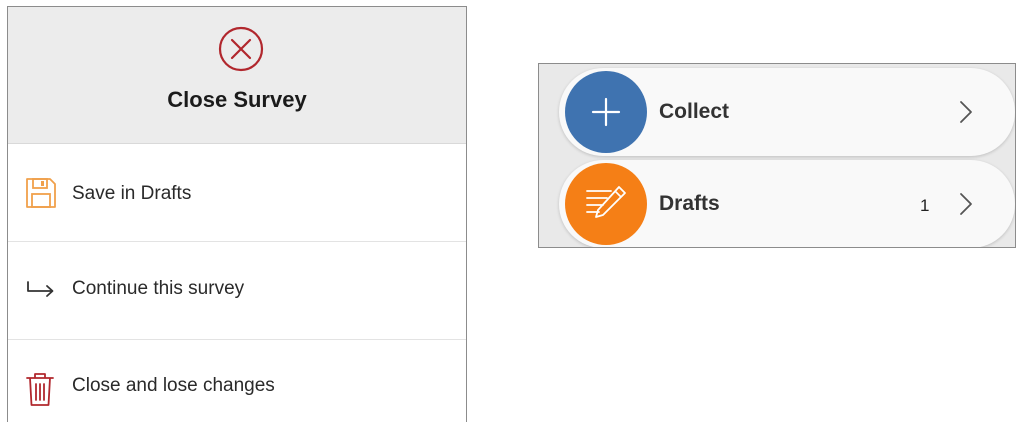  Describe the element at coordinates (40, 289) in the screenshot. I see `return-arrow-icon` at that location.